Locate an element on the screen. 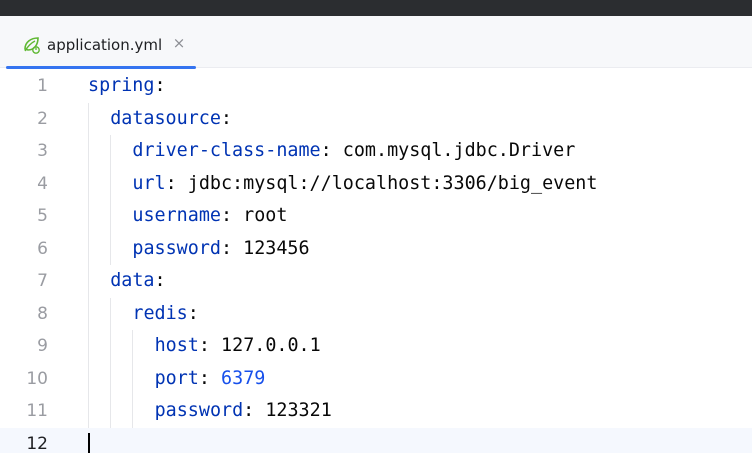  code-line: 7 data: is located at coordinates (376, 281).